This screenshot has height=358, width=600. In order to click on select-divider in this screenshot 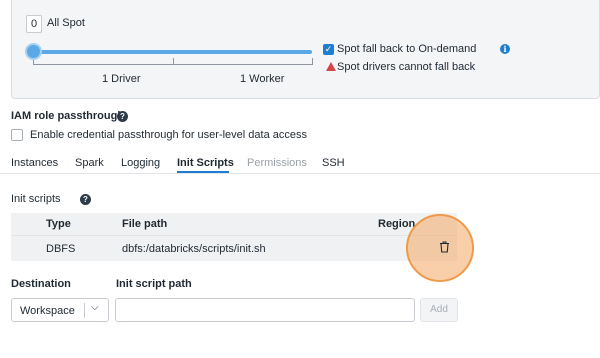, I will do `click(84, 310)`.